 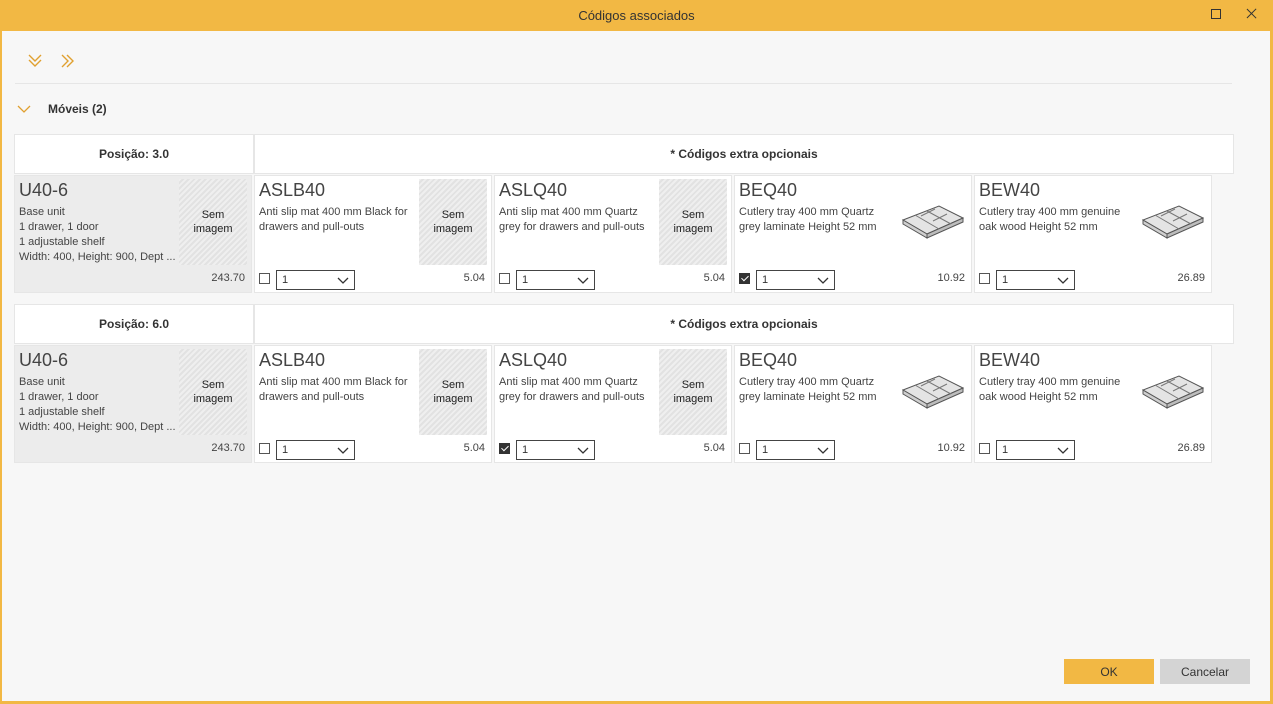 I want to click on group-header-moveis: Móveis (2), so click(x=166, y=110).